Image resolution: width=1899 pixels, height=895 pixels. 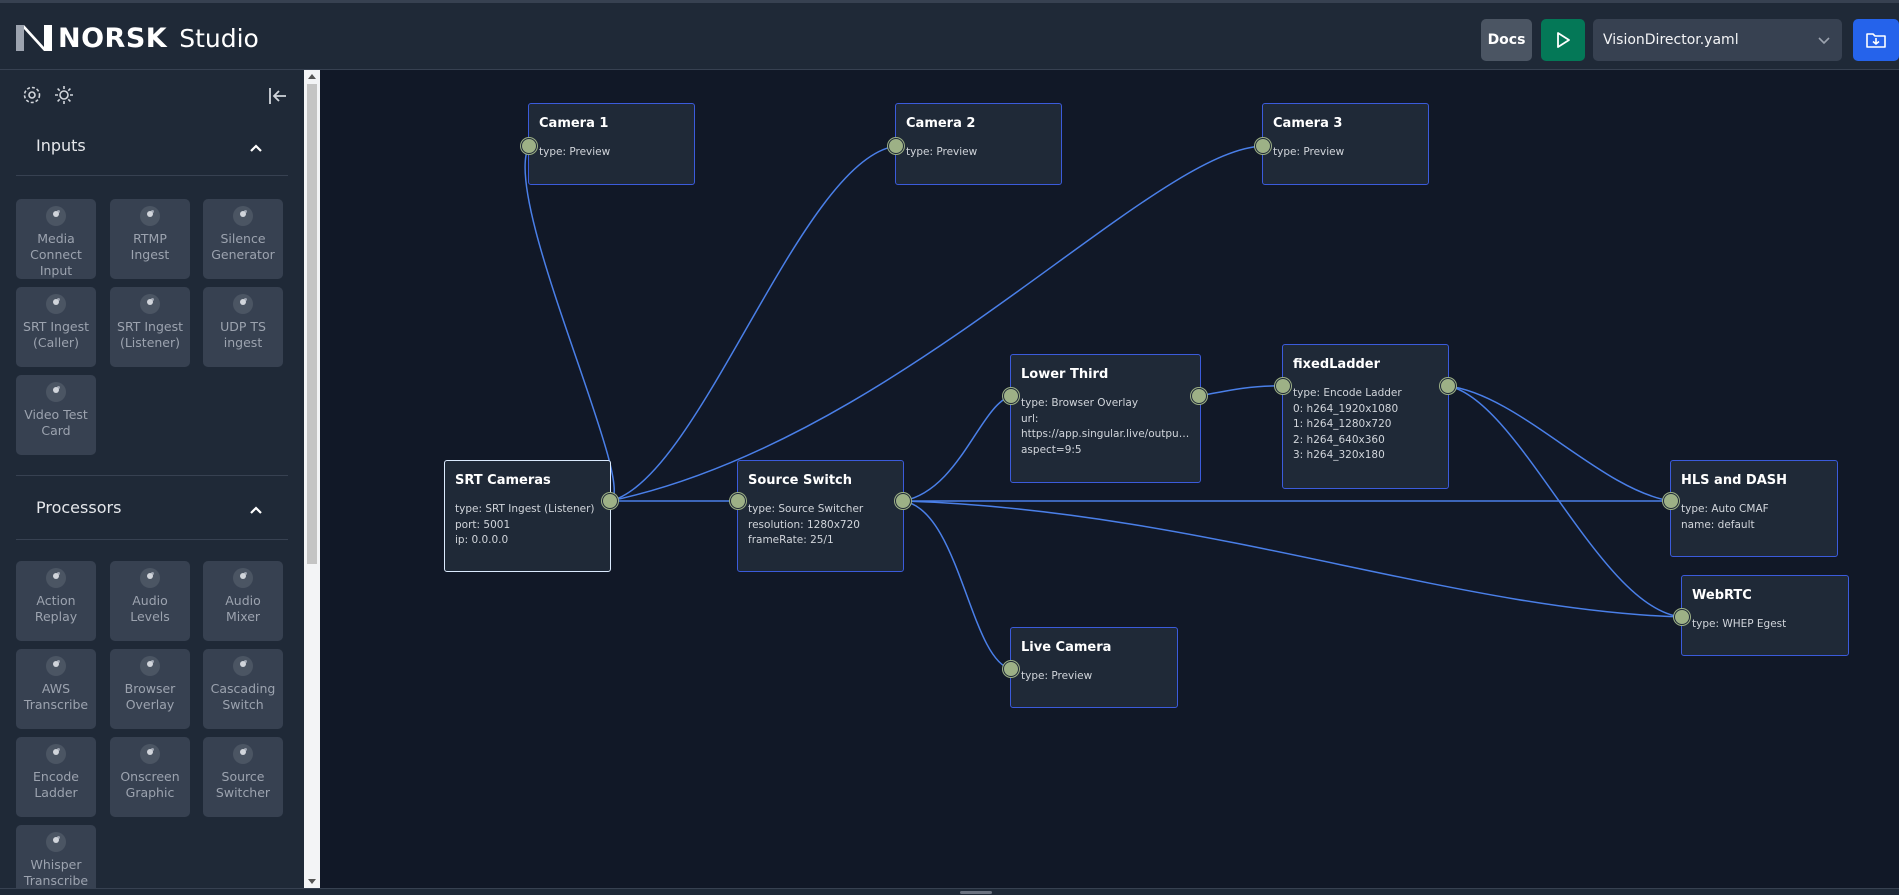 I want to click on processor-tile-onscreen-graphic: Onscreen Graphic, so click(x=150, y=777).